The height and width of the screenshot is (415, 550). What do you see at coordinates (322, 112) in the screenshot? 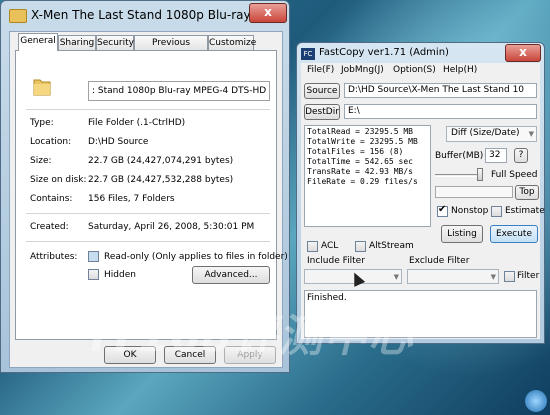
I see `destdir-button: DestDir` at bounding box center [322, 112].